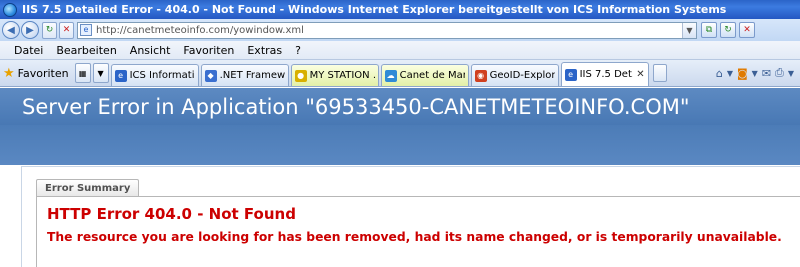  What do you see at coordinates (719, 73) in the screenshot?
I see `home-icon: ⌂` at bounding box center [719, 73].